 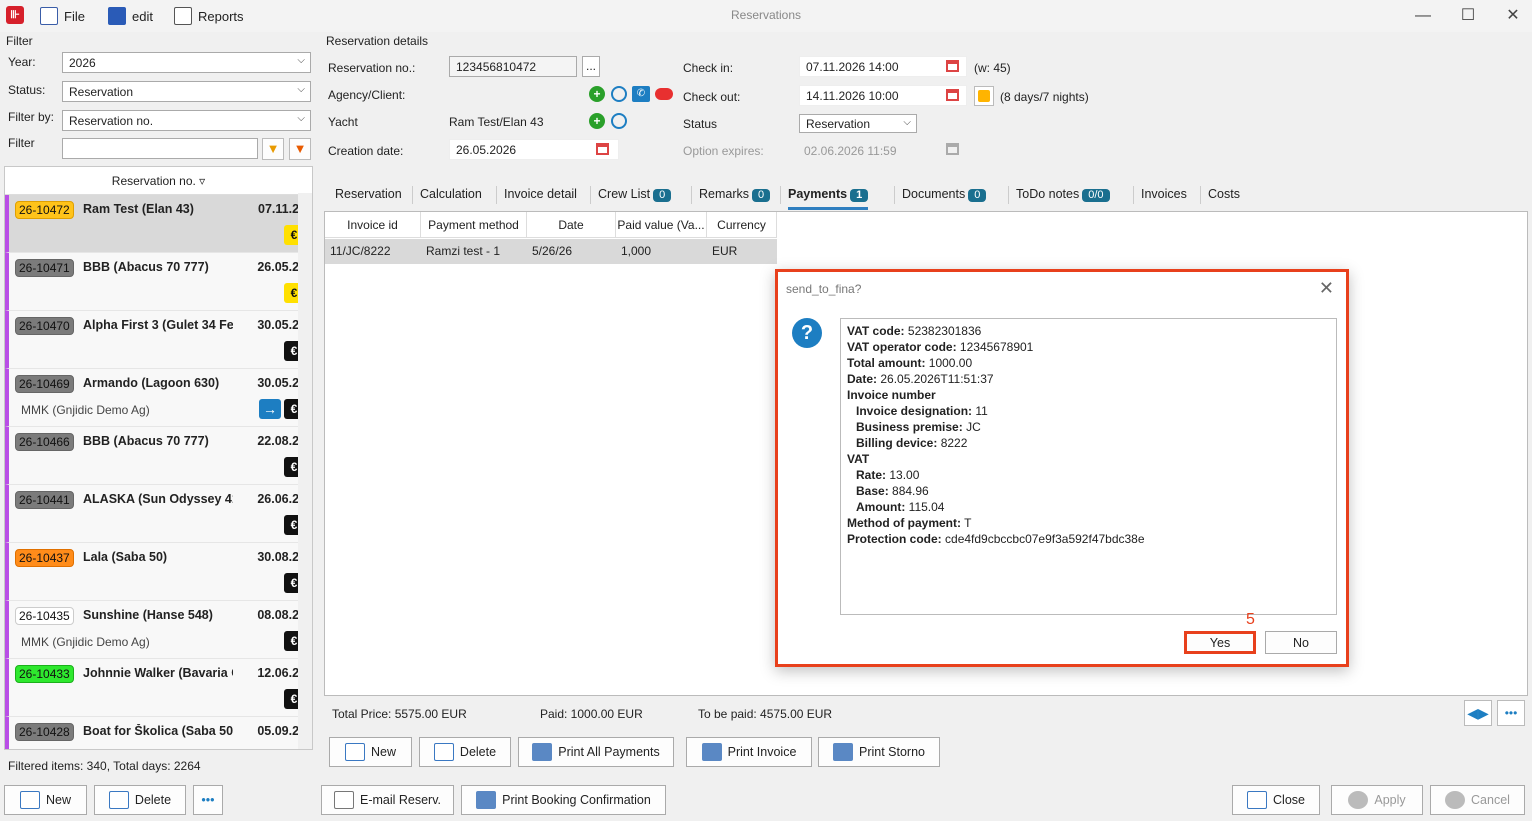 I want to click on table-cell: Ramzi test - 1, so click(x=474, y=251).